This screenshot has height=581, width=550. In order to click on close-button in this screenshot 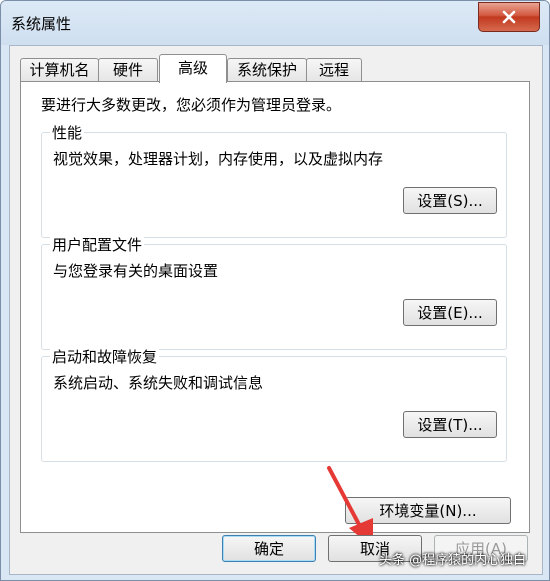, I will do `click(509, 17)`.